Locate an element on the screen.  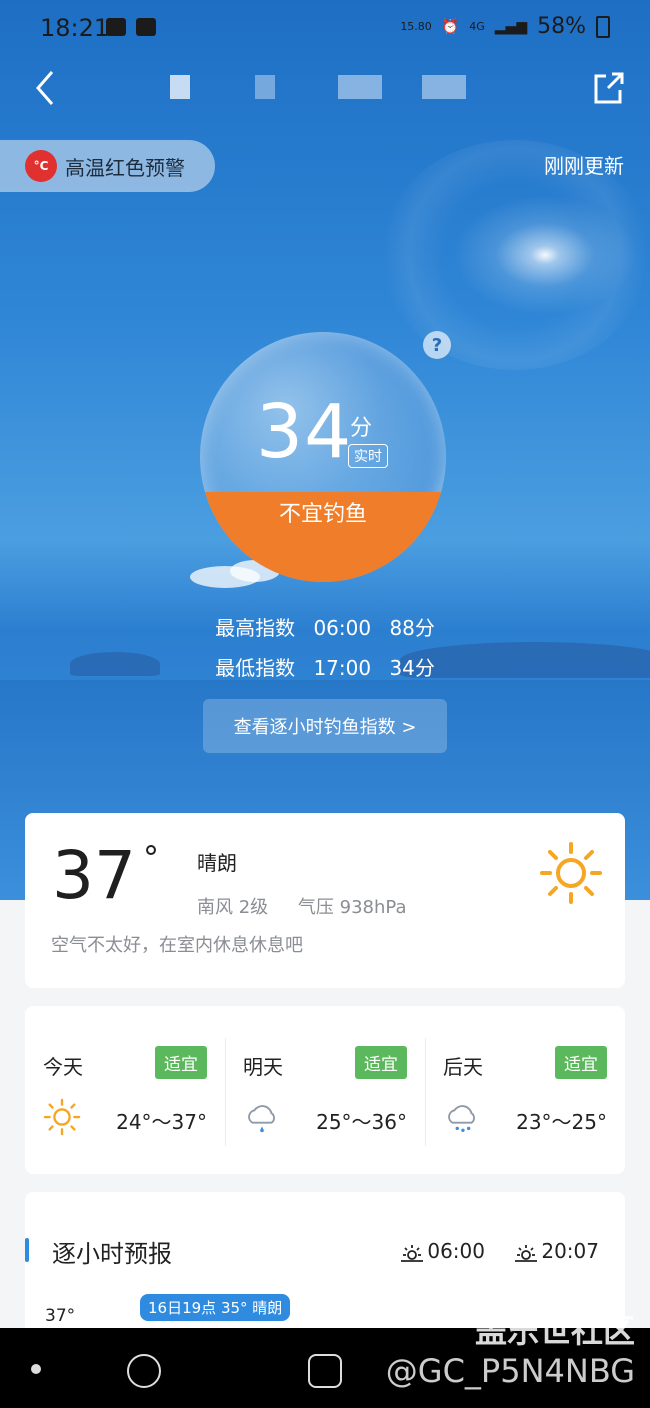
lowest-value: 34分 is located at coordinates (412, 668).